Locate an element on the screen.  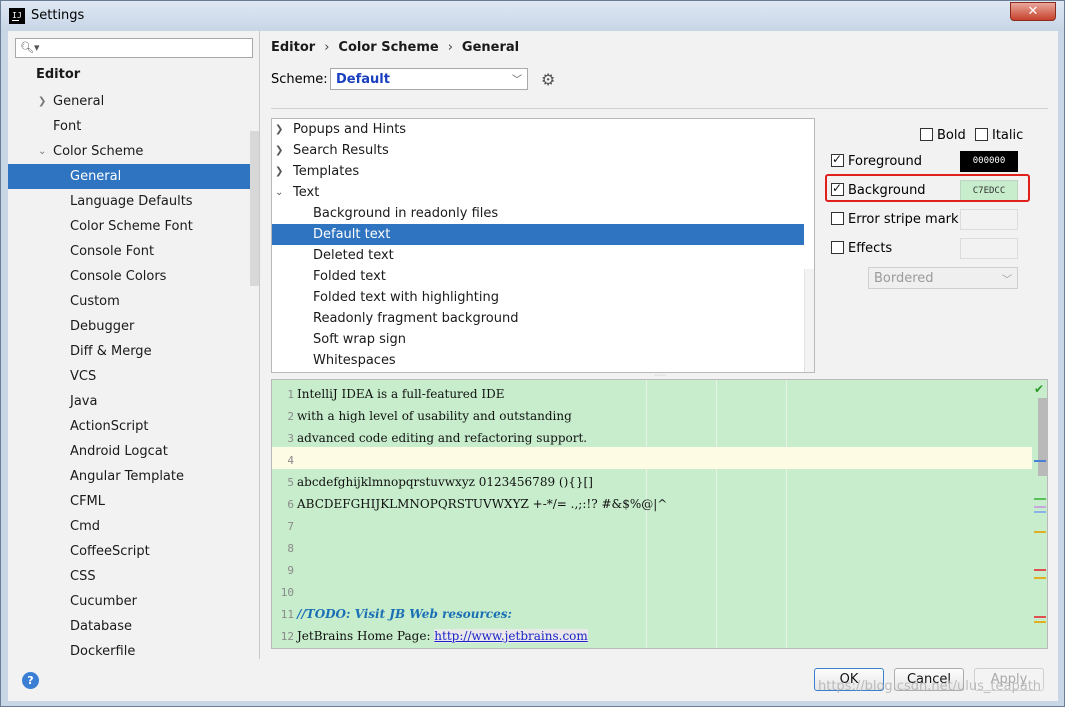
effects-color-swatch is located at coordinates (989, 248).